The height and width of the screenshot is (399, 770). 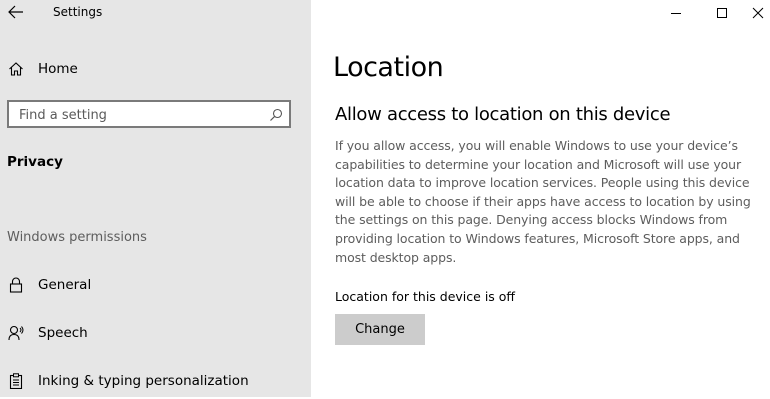 I want to click on sidebar-item-inking-typing: Inking & typing personalization, so click(x=155, y=381).